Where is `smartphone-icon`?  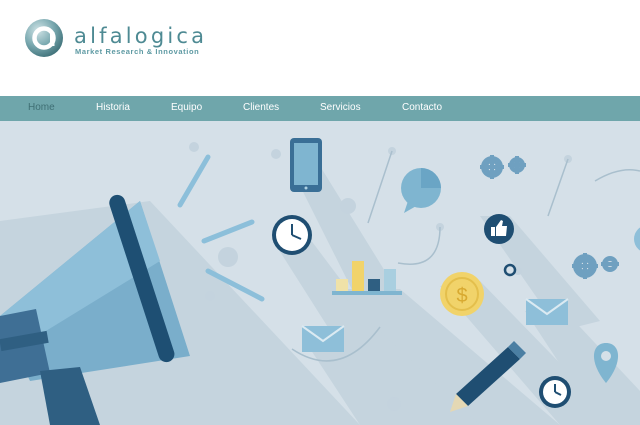 smartphone-icon is located at coordinates (306, 165).